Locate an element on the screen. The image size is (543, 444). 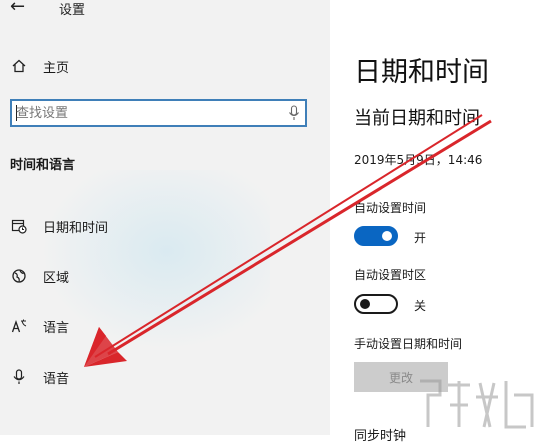
sidebar-item-home: 主页 is located at coordinates (165, 66).